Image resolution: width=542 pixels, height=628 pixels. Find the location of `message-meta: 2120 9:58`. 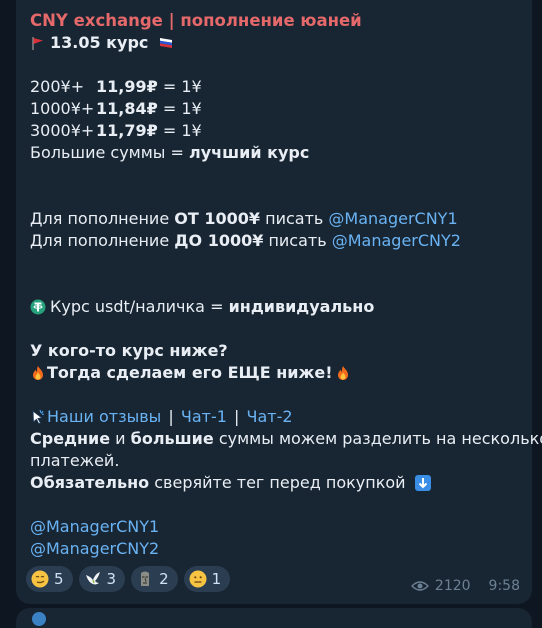

message-meta: 2120 9:58 is located at coordinates (465, 586).